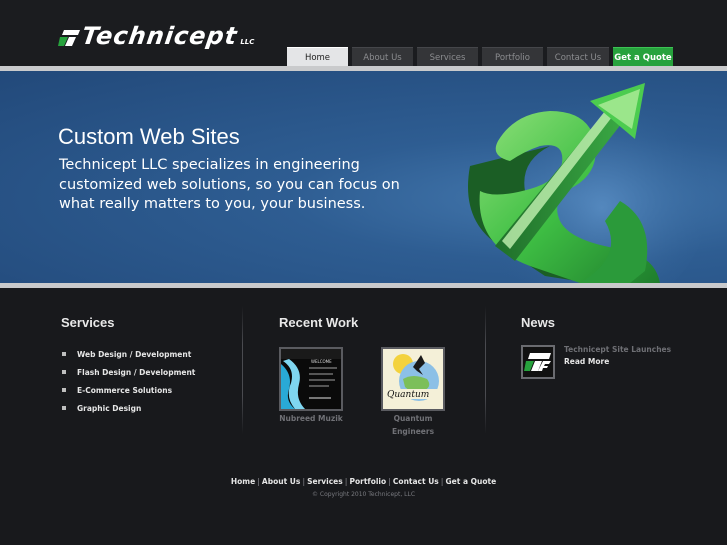 The width and height of the screenshot is (727, 545). I want to click on nav-about-us: About Us, so click(382, 57).